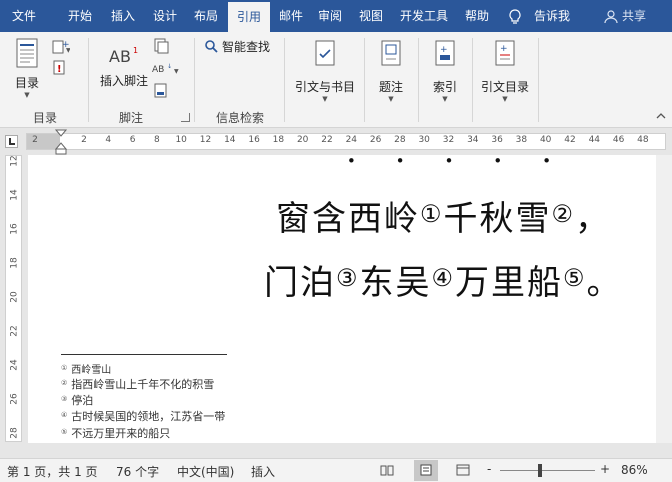 The width and height of the screenshot is (672, 482). What do you see at coordinates (505, 71) in the screenshot?
I see `table-of-authorities-button: + 引文目录 ▼` at bounding box center [505, 71].